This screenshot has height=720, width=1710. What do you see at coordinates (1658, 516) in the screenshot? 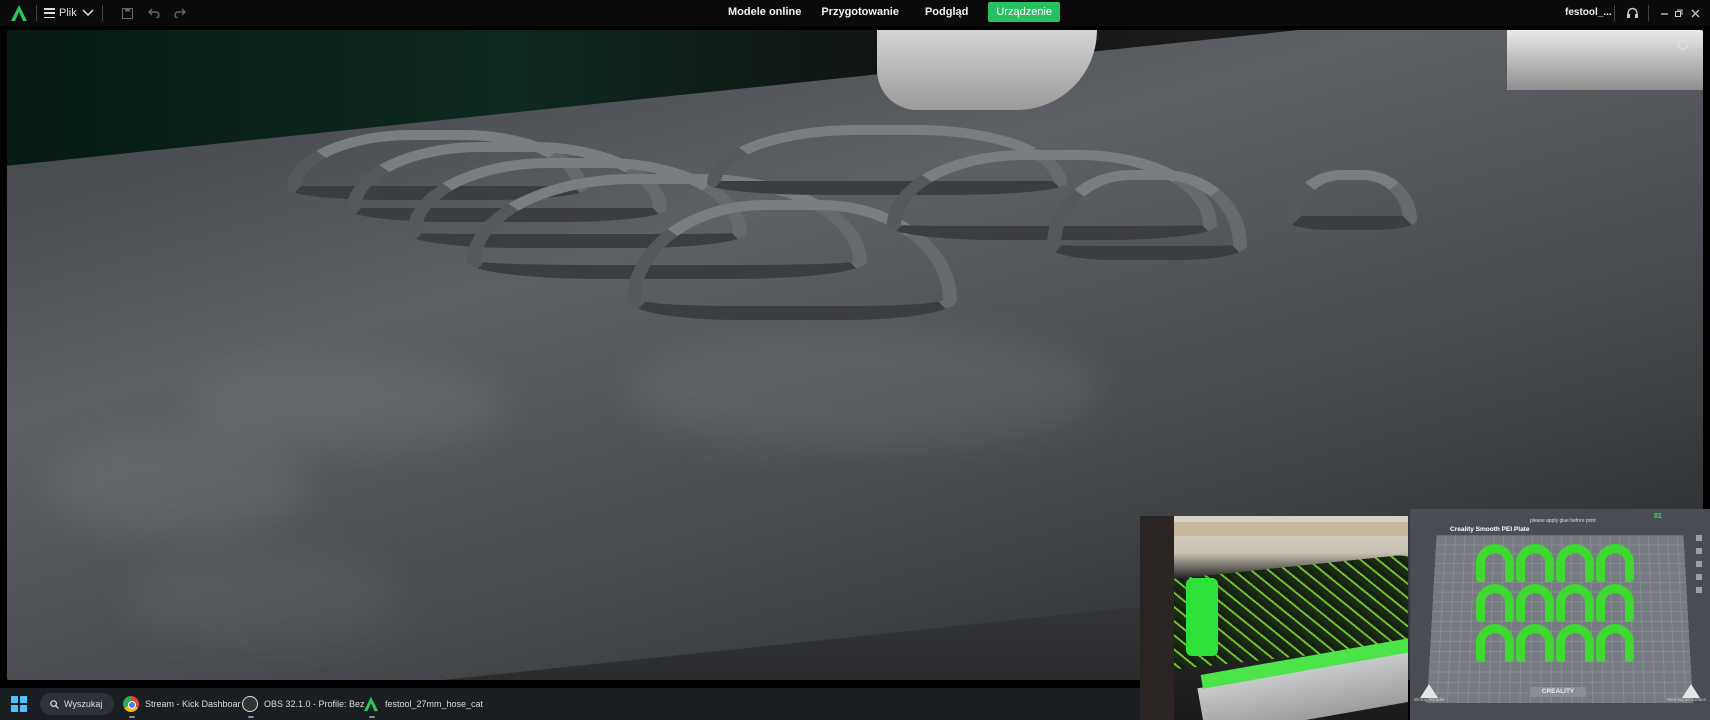
I see `plate-number: 01` at bounding box center [1658, 516].